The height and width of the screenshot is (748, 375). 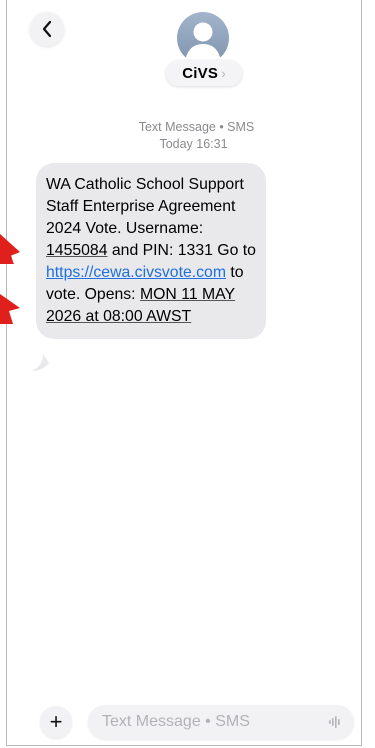 What do you see at coordinates (335, 722) in the screenshot?
I see `audio-waveform-icon` at bounding box center [335, 722].